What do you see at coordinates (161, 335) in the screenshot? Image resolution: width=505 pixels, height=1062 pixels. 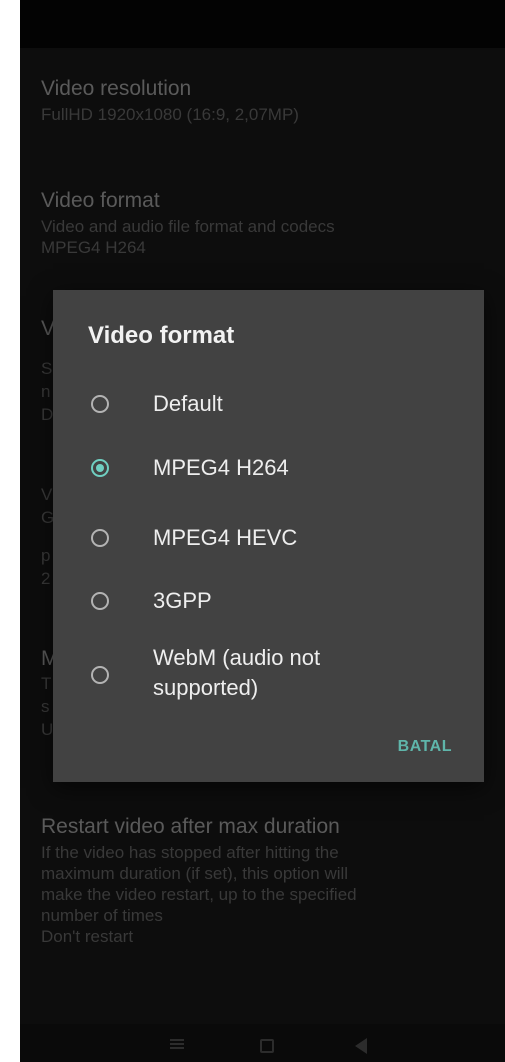 I see `dialog-title: Video format` at bounding box center [161, 335].